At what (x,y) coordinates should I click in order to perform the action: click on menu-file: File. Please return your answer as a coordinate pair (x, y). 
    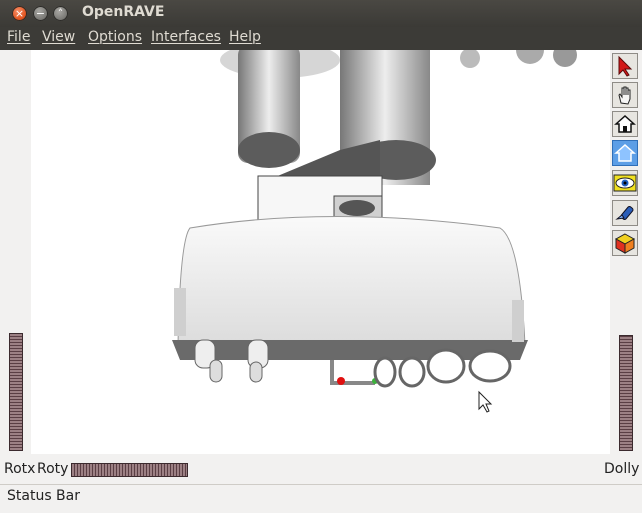
    Looking at the image, I should click on (18, 37).